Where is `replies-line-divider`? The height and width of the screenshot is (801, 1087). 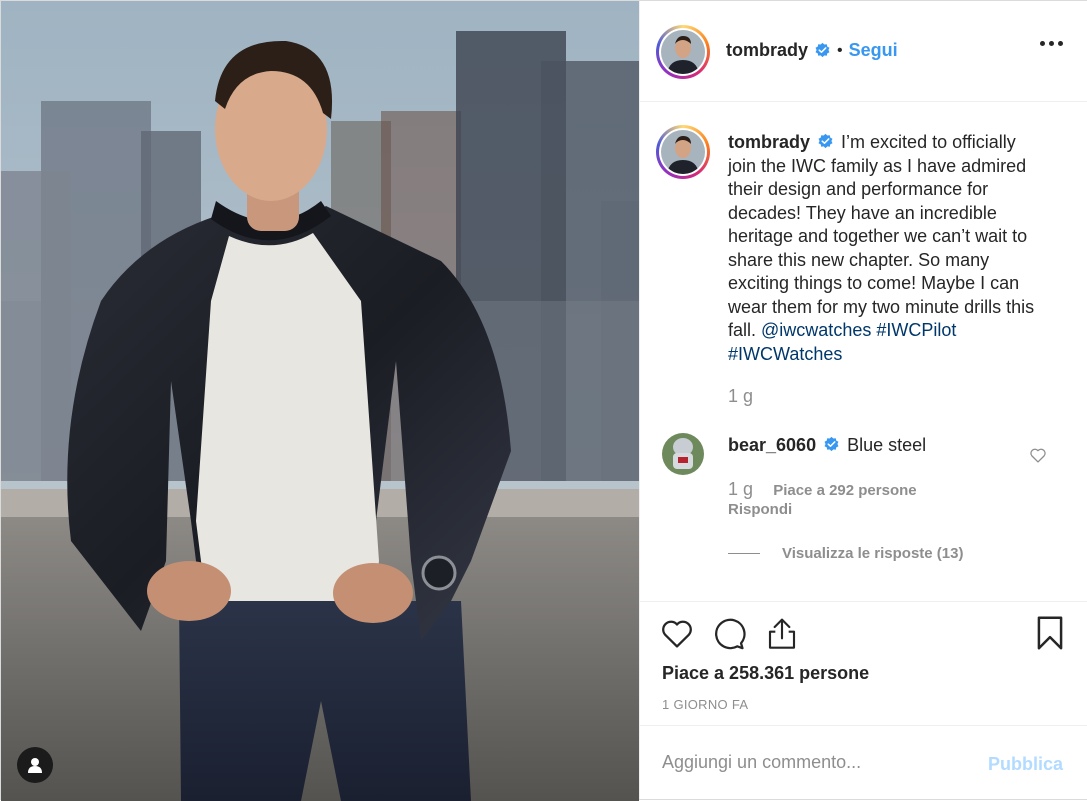
replies-line-divider is located at coordinates (744, 553).